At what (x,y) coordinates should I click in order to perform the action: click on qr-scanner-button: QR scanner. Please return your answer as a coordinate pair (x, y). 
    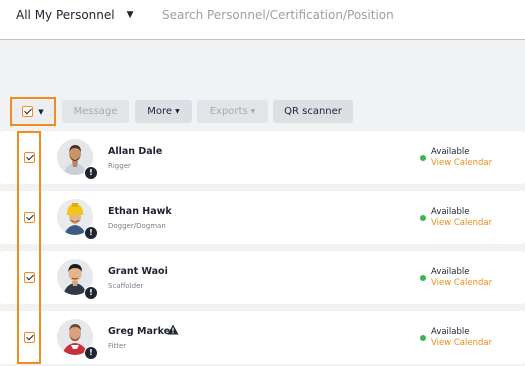
    Looking at the image, I should click on (313, 111).